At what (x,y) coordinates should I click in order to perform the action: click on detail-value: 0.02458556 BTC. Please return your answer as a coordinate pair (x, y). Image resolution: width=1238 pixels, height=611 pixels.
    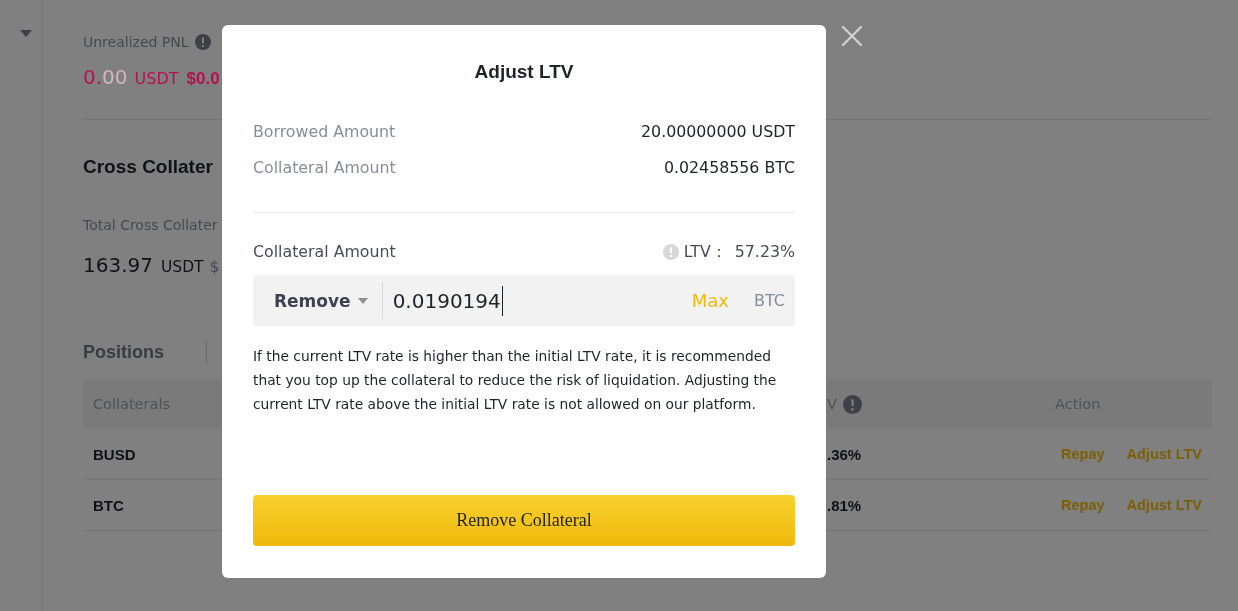
    Looking at the image, I should click on (729, 168).